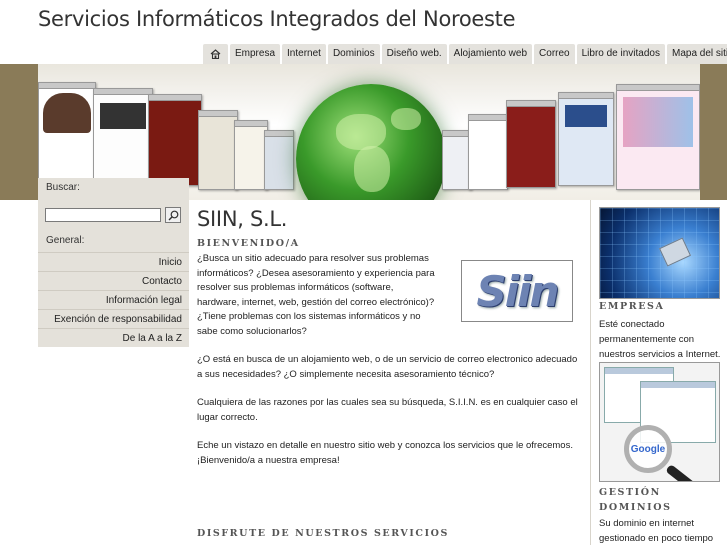 This screenshot has width=727, height=545. I want to click on search-button, so click(173, 215).